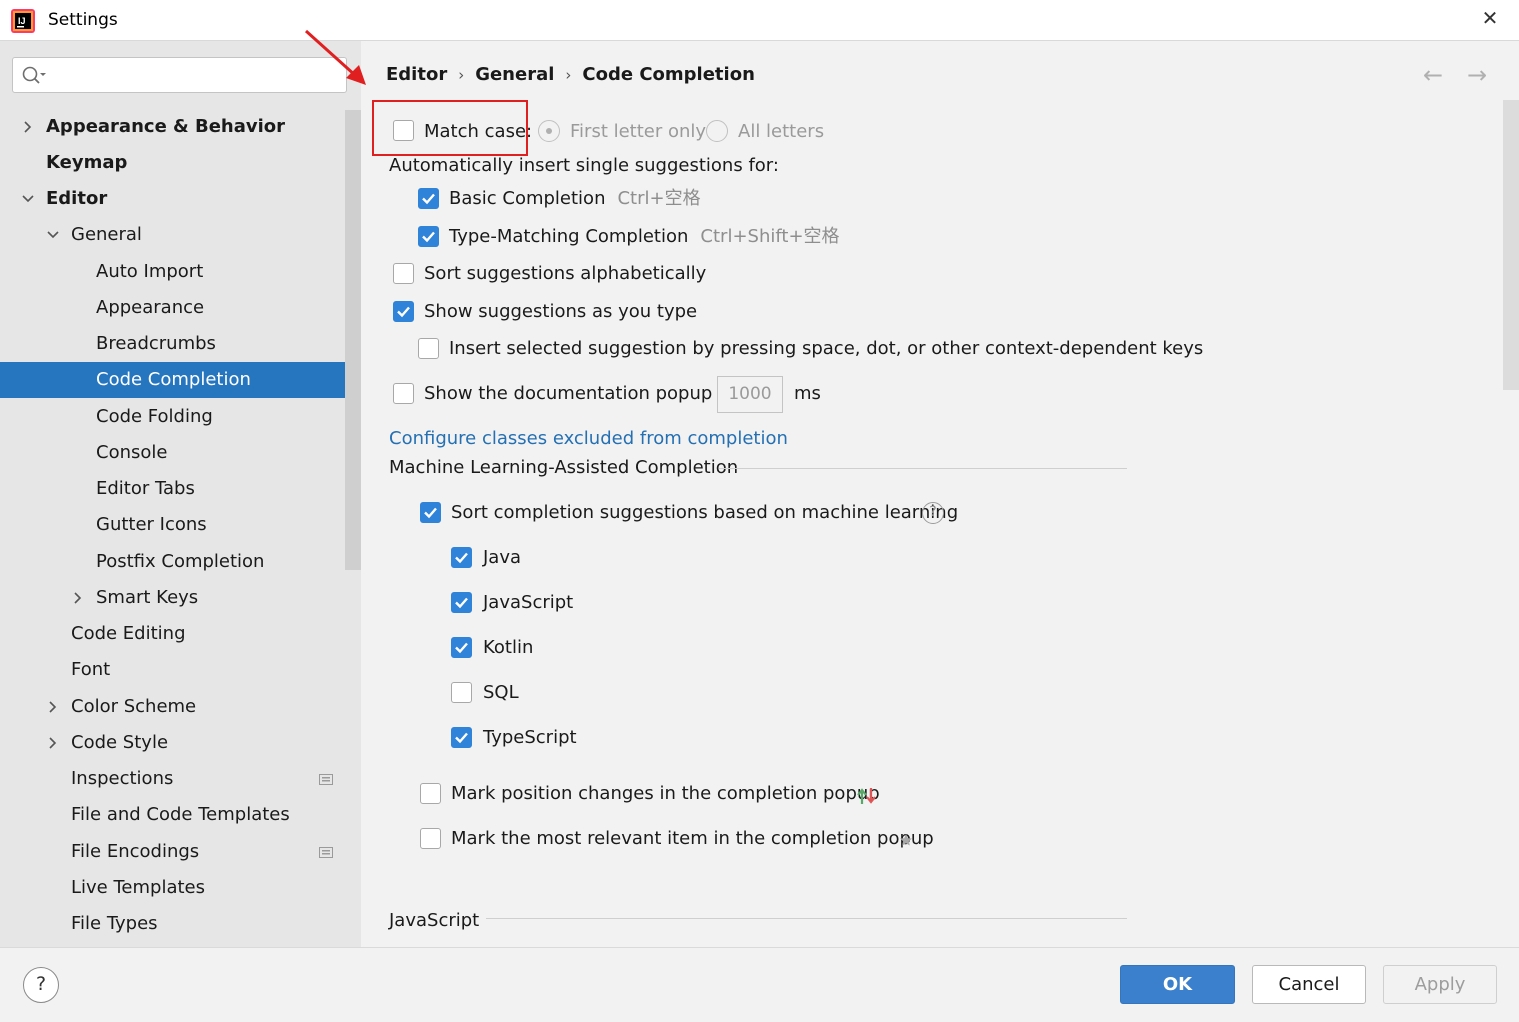 The width and height of the screenshot is (1519, 1022). What do you see at coordinates (326, 779) in the screenshot?
I see `project-scope-icon` at bounding box center [326, 779].